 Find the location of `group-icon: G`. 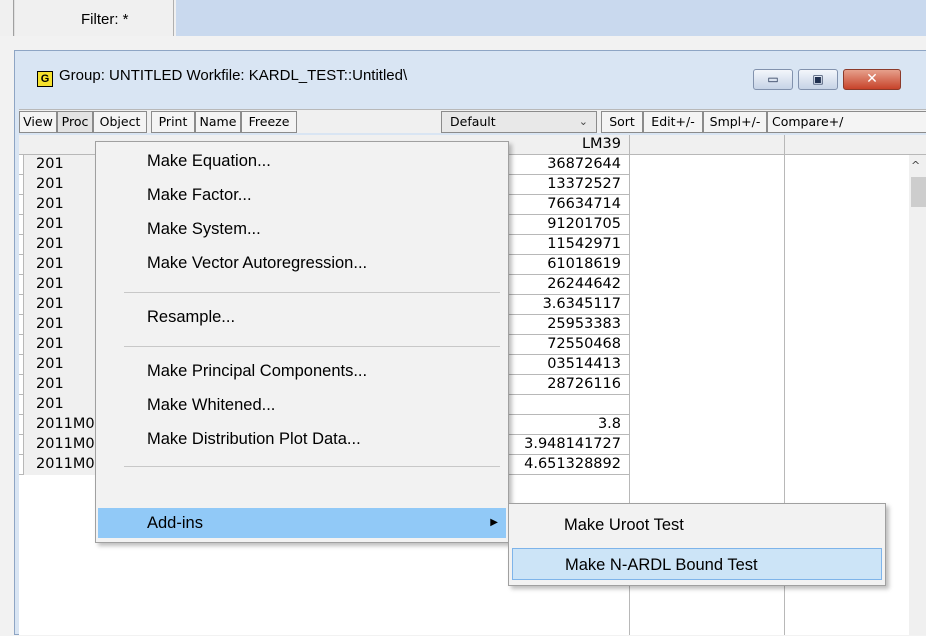

group-icon: G is located at coordinates (45, 79).